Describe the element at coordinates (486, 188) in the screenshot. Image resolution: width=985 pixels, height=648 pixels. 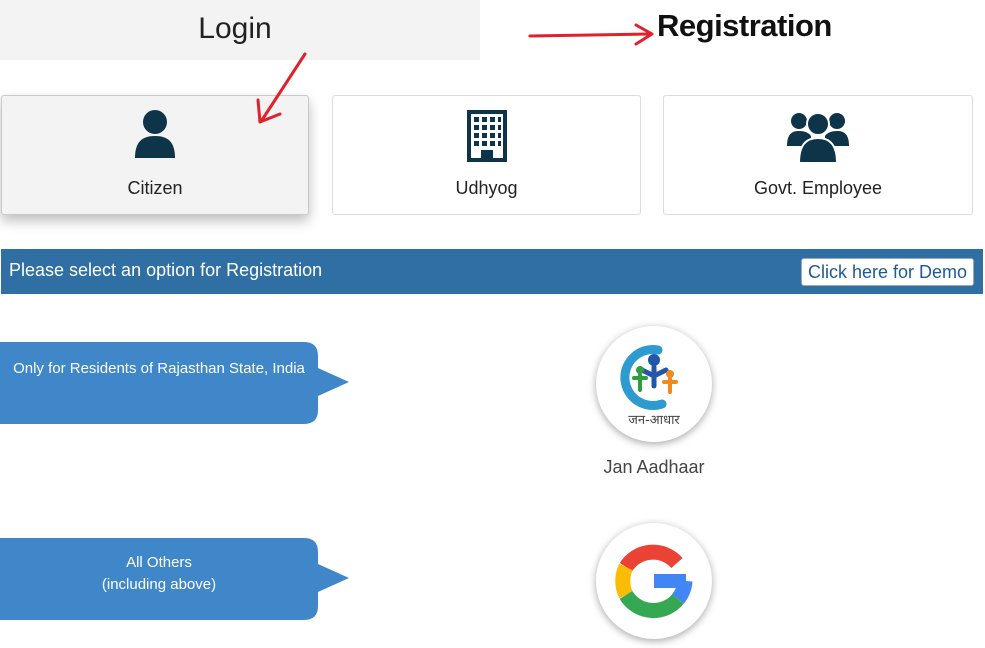
I see `udhyog-label: Udhyog` at that location.